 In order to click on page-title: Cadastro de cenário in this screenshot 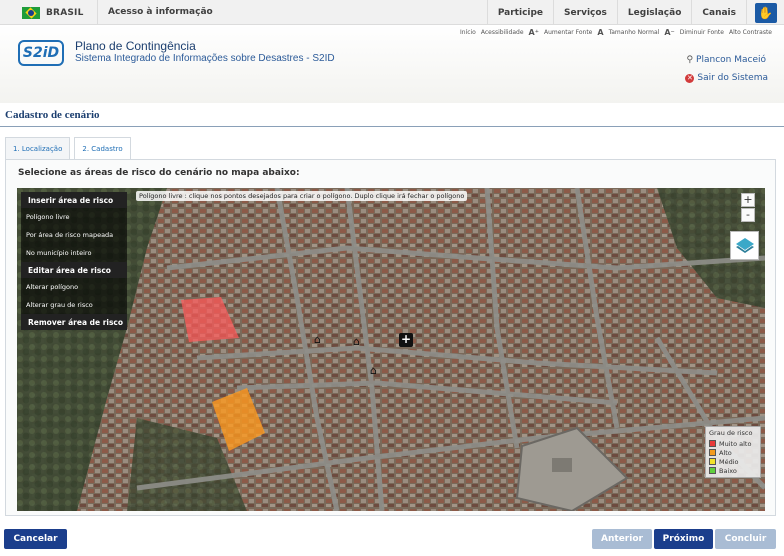, I will do `click(52, 115)`.